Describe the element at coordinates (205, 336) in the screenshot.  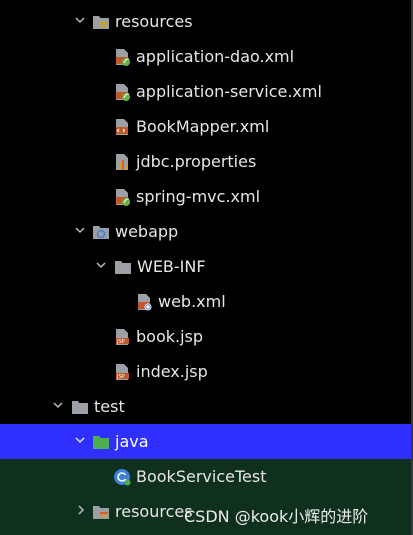
I see `tree-node-book-jsp: JSP book.jsp` at that location.